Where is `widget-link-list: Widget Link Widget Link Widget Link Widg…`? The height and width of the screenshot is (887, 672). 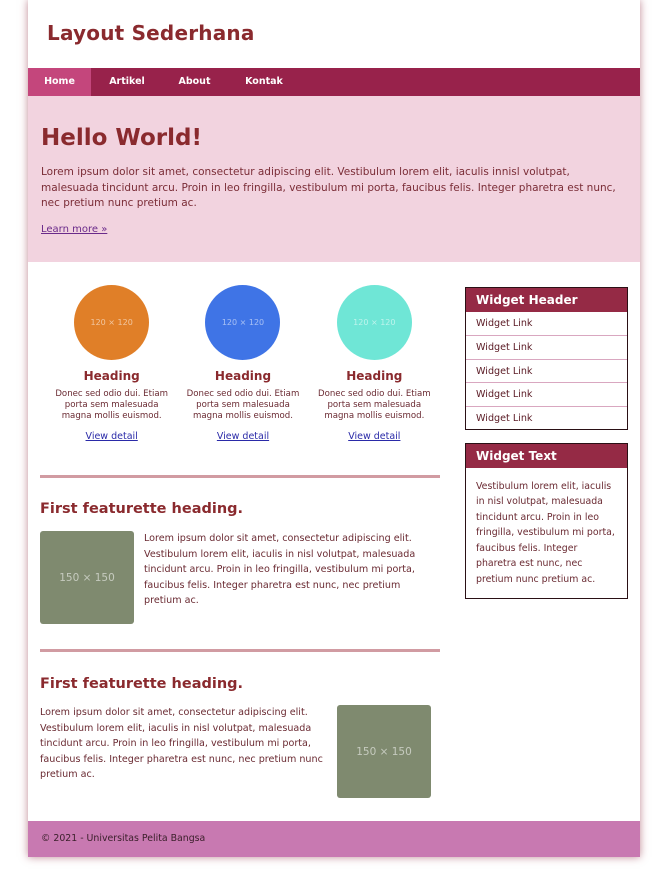 widget-link-list: Widget Link Widget Link Widget Link Widg… is located at coordinates (546, 370).